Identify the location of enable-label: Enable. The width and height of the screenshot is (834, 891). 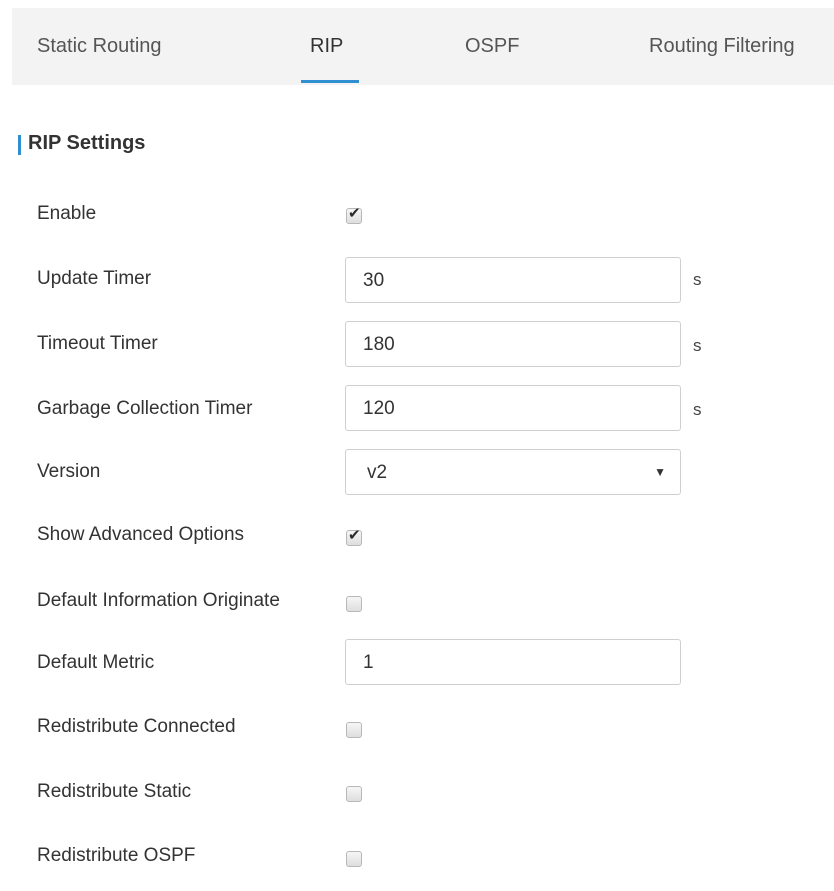
(67, 213).